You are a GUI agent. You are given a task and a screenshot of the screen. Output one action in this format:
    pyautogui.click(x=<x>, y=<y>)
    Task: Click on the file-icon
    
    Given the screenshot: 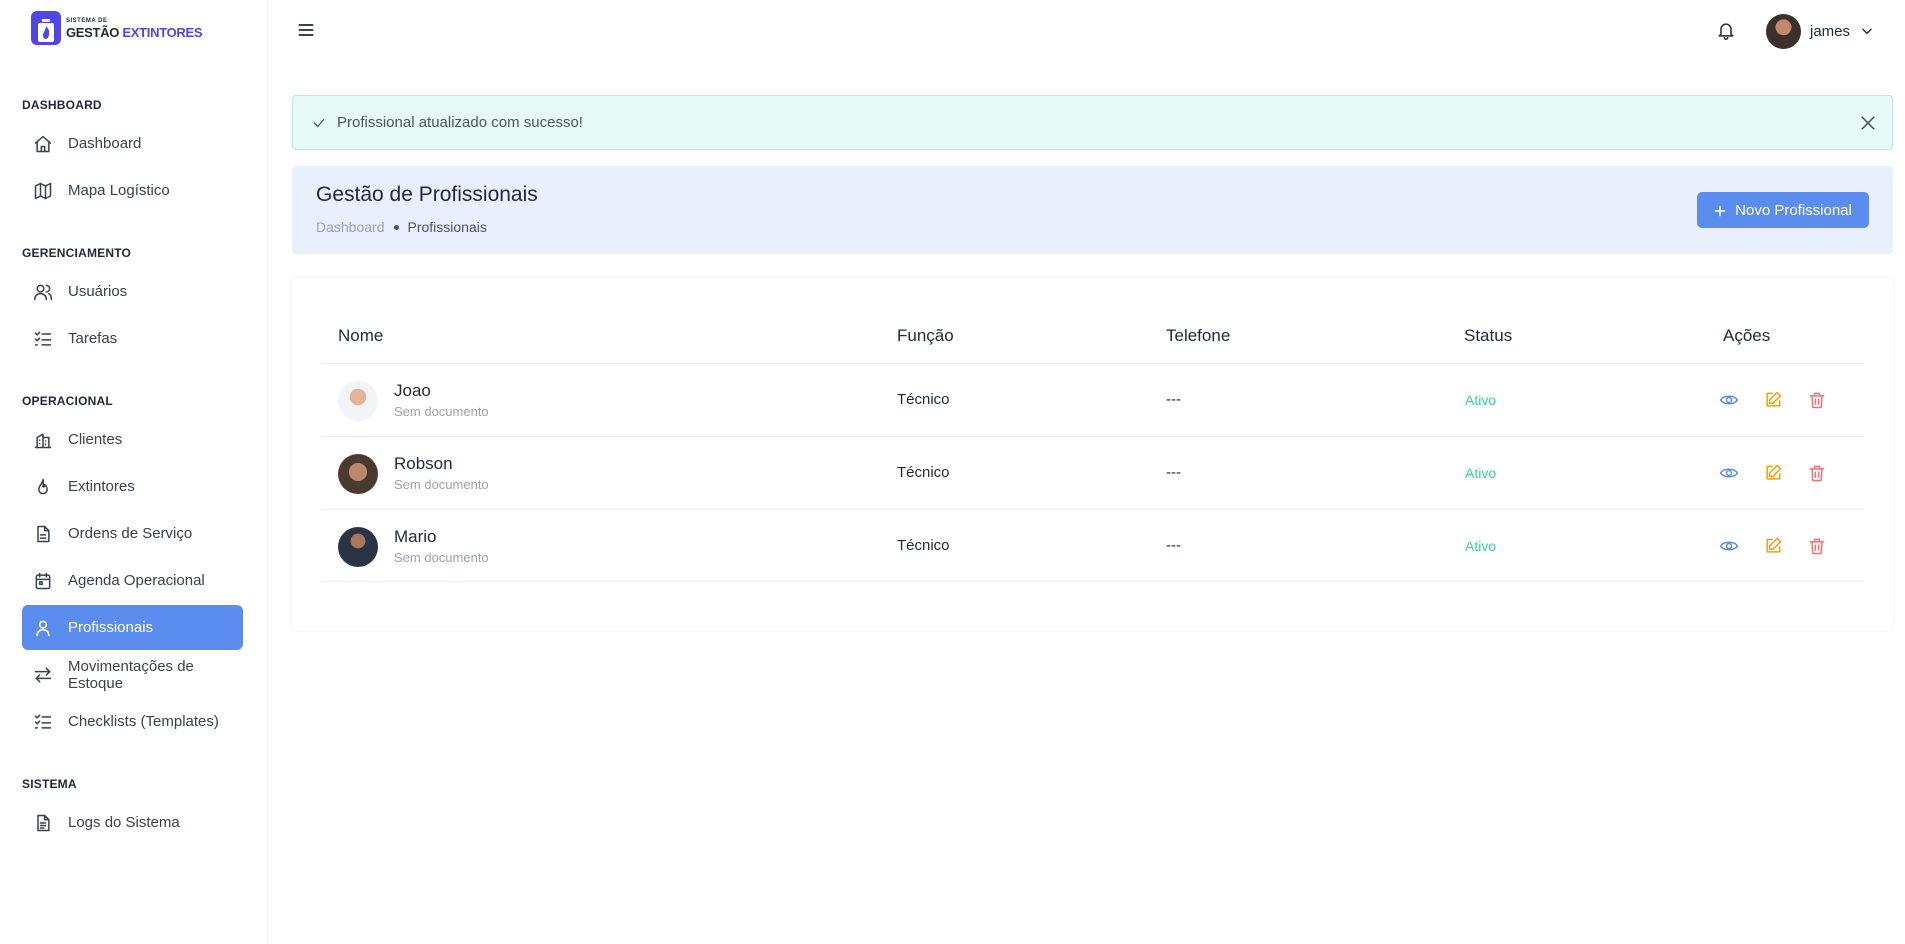 What is the action you would take?
    pyautogui.click(x=43, y=534)
    